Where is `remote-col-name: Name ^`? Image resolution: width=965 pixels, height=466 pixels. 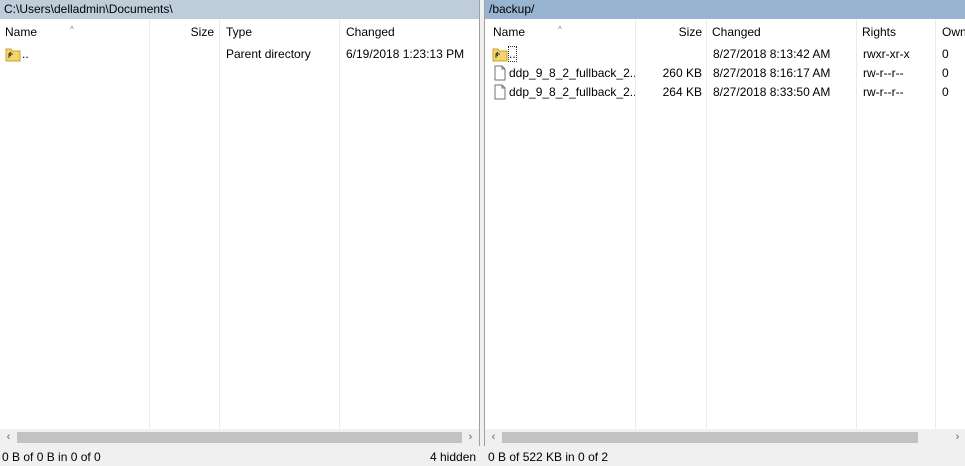
remote-col-name: Name ^ is located at coordinates (562, 32).